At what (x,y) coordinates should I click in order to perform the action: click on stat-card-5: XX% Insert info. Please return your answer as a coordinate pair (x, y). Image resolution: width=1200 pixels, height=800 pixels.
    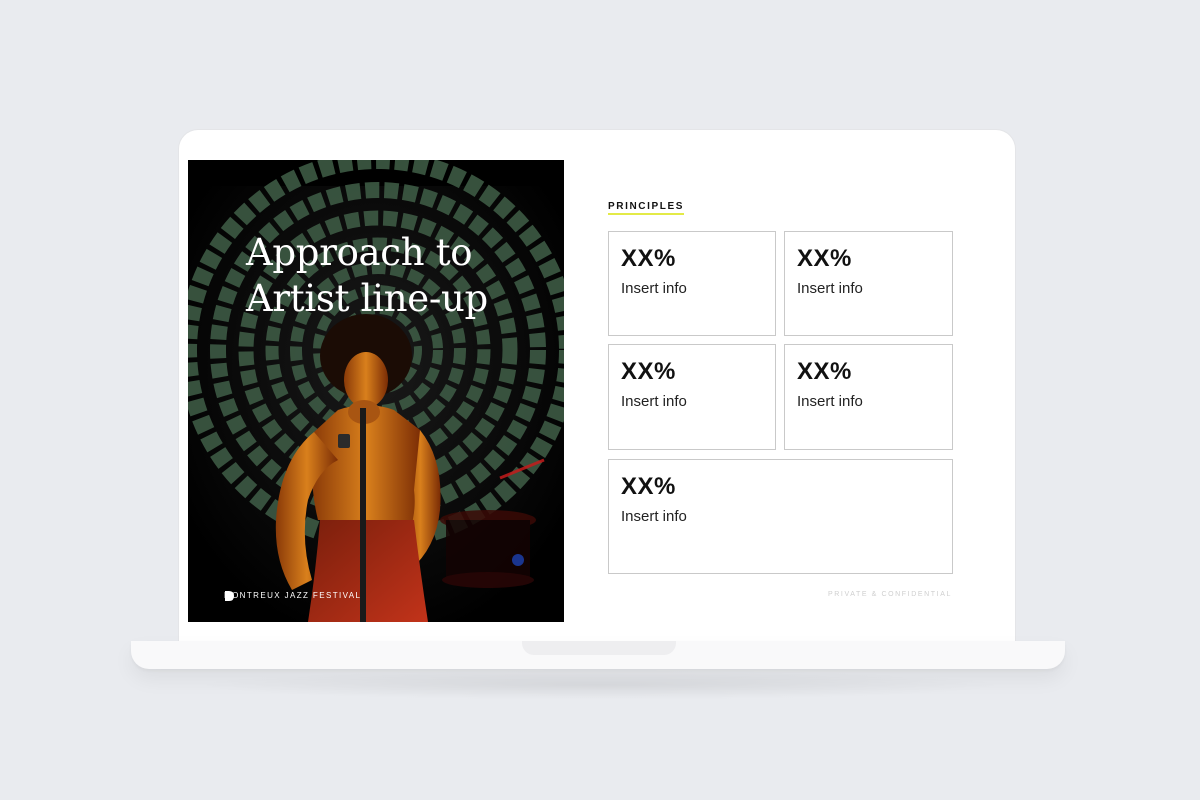
    Looking at the image, I should click on (780, 516).